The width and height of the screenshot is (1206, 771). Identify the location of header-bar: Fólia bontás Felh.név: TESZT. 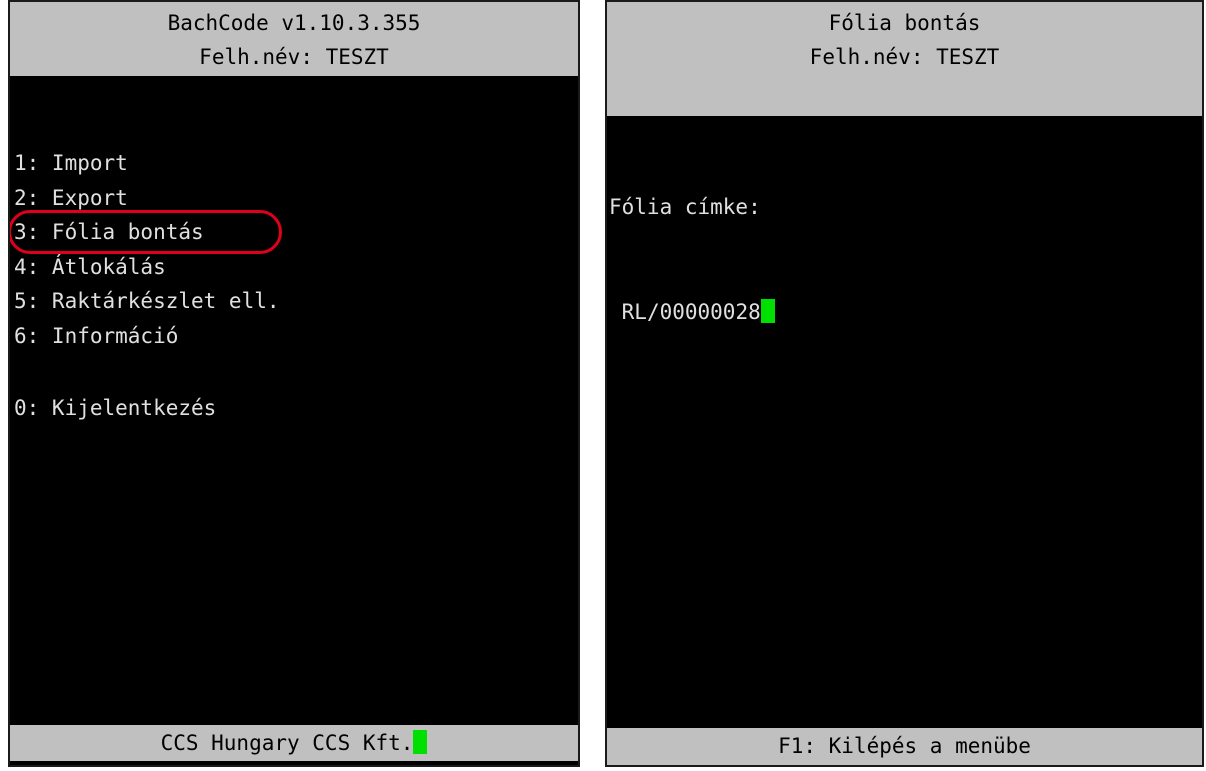
(904, 59).